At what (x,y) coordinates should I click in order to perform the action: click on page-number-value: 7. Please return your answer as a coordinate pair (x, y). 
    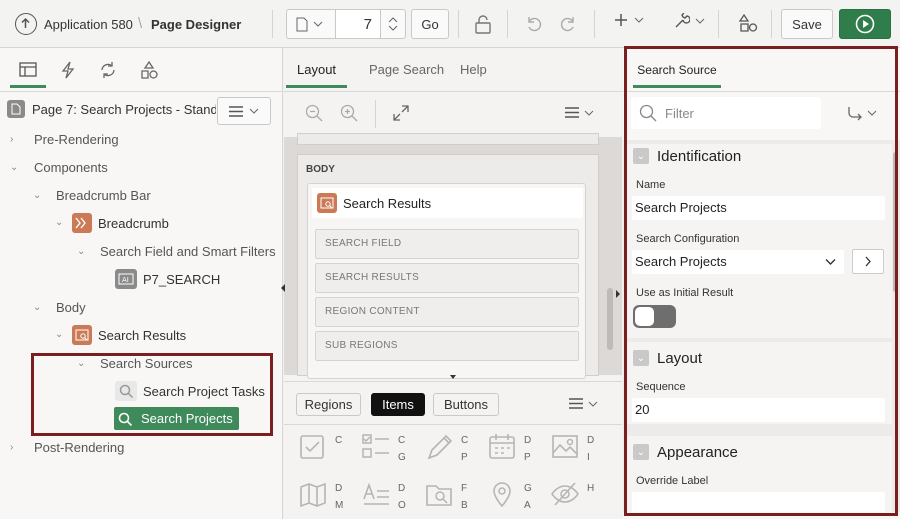
    Looking at the image, I should click on (367, 24).